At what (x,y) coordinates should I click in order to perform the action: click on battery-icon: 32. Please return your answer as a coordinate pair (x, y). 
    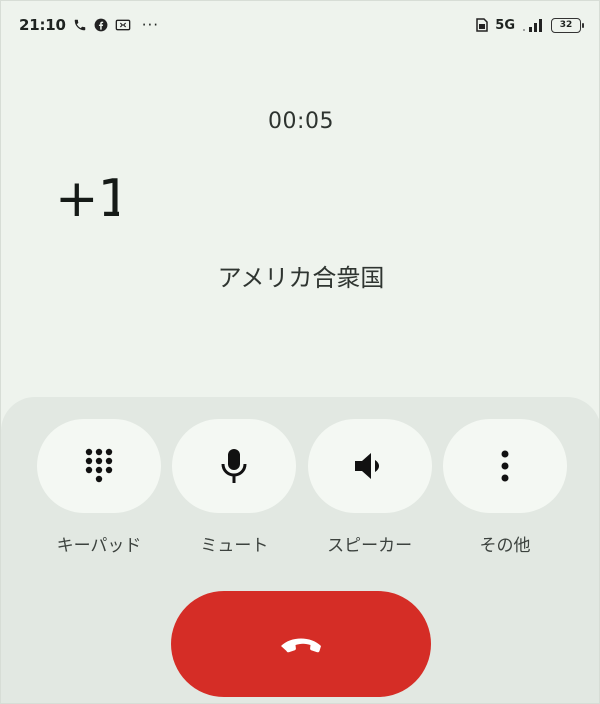
    Looking at the image, I should click on (567, 25).